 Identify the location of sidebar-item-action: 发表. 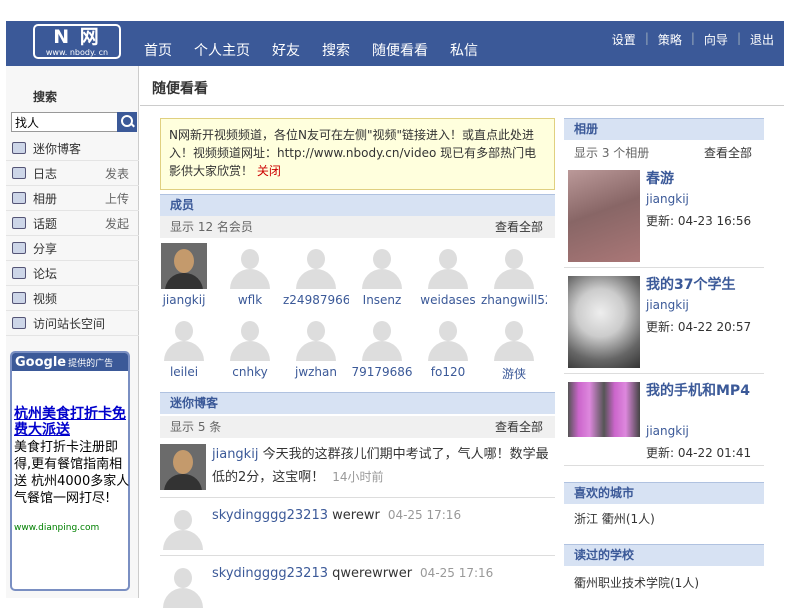
(117, 173).